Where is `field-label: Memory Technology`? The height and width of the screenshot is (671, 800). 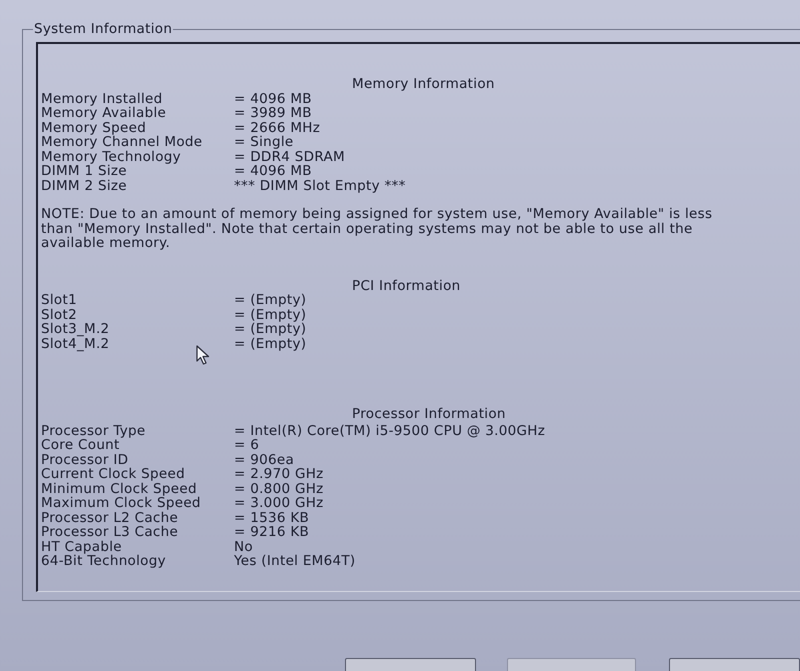 field-label: Memory Technology is located at coordinates (111, 157).